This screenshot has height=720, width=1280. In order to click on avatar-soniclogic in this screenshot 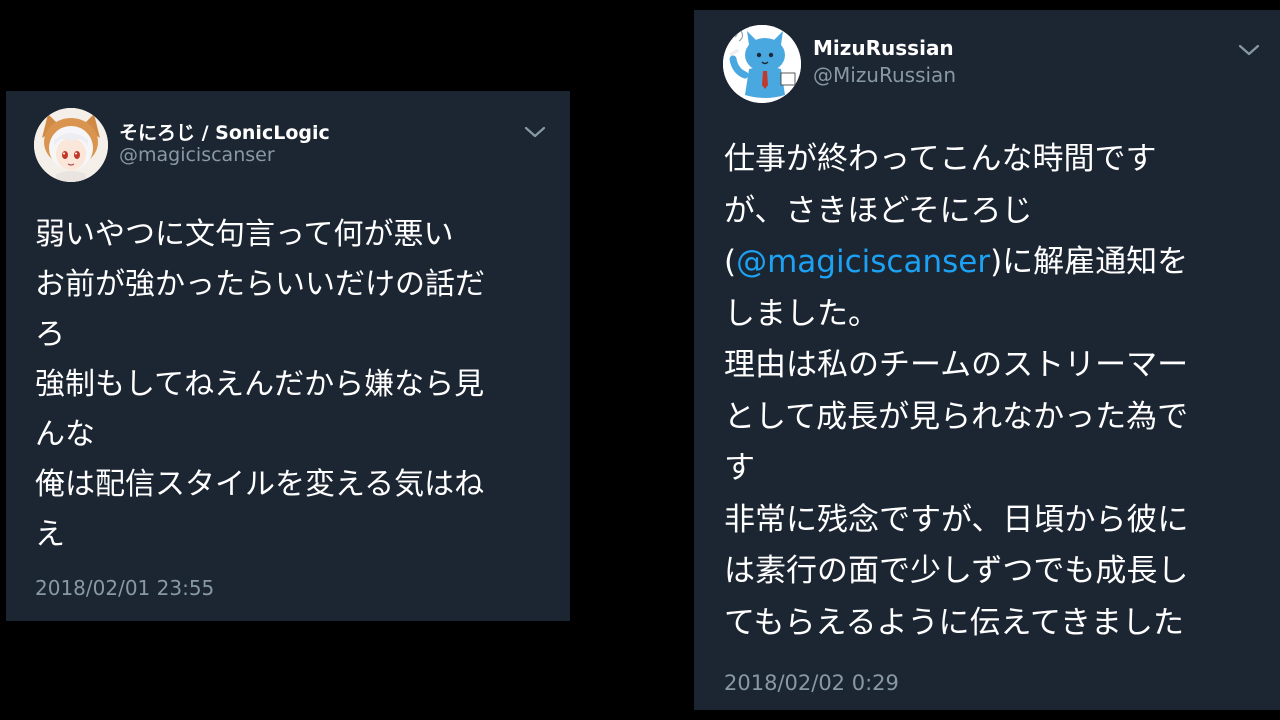, I will do `click(71, 145)`.